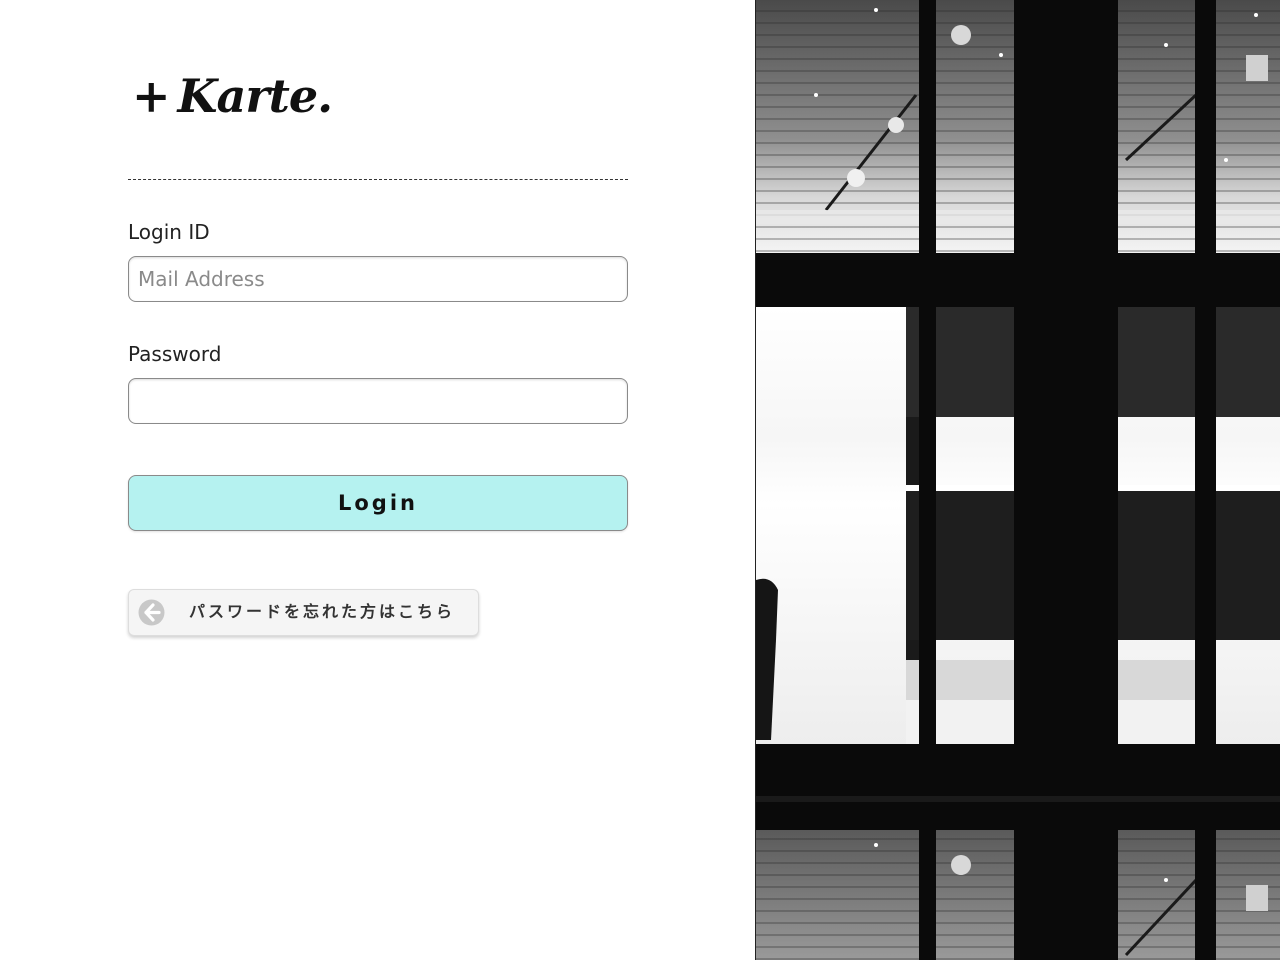  What do you see at coordinates (255, 96) in the screenshot?
I see `logo-text: Karte.` at bounding box center [255, 96].